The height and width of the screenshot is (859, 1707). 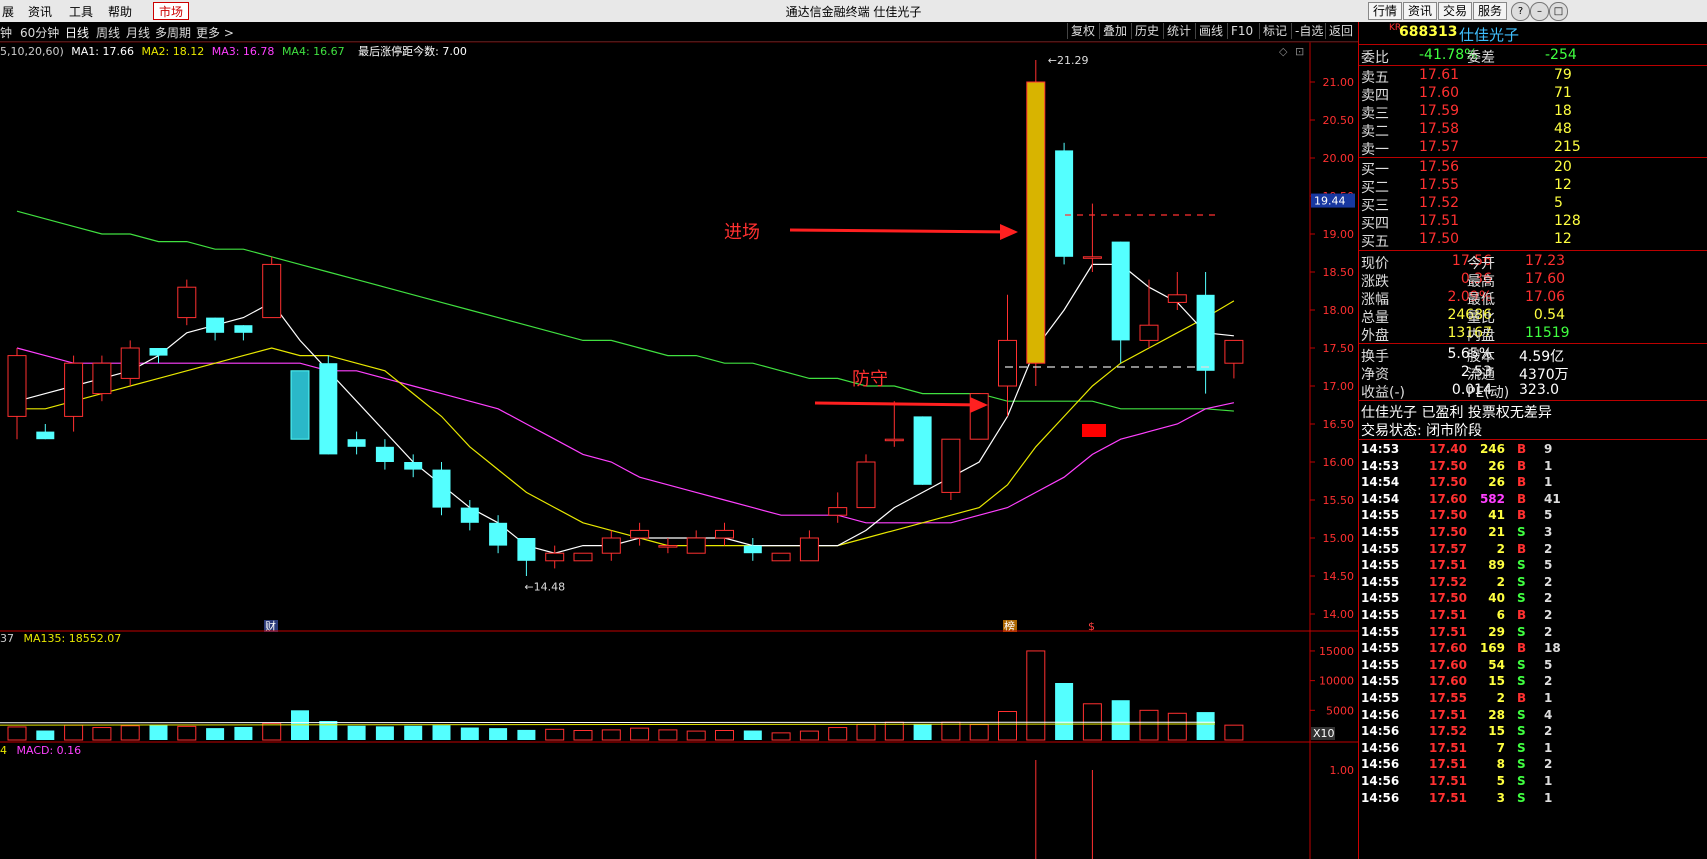 I want to click on ask-volume: 18, so click(x=1563, y=111).